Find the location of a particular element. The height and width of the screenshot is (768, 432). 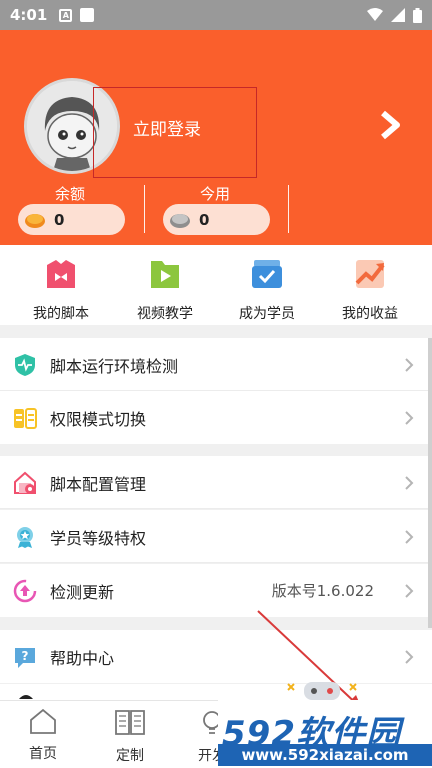

menu-env-check: 脚本运行环境检测 is located at coordinates (216, 364).